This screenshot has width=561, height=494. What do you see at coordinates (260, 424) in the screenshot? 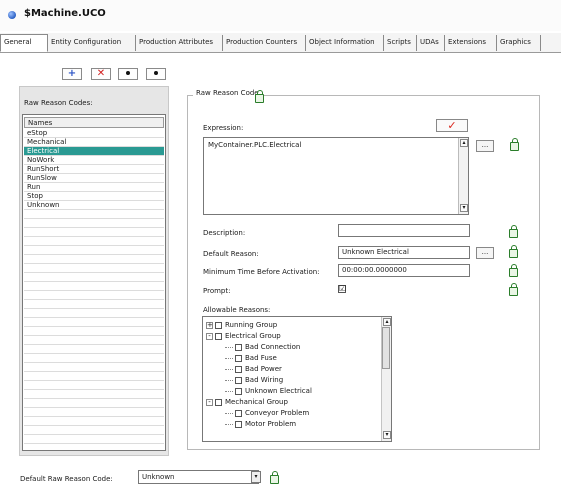
I see `tree-node-motor-problem: Motor Problem` at bounding box center [260, 424].